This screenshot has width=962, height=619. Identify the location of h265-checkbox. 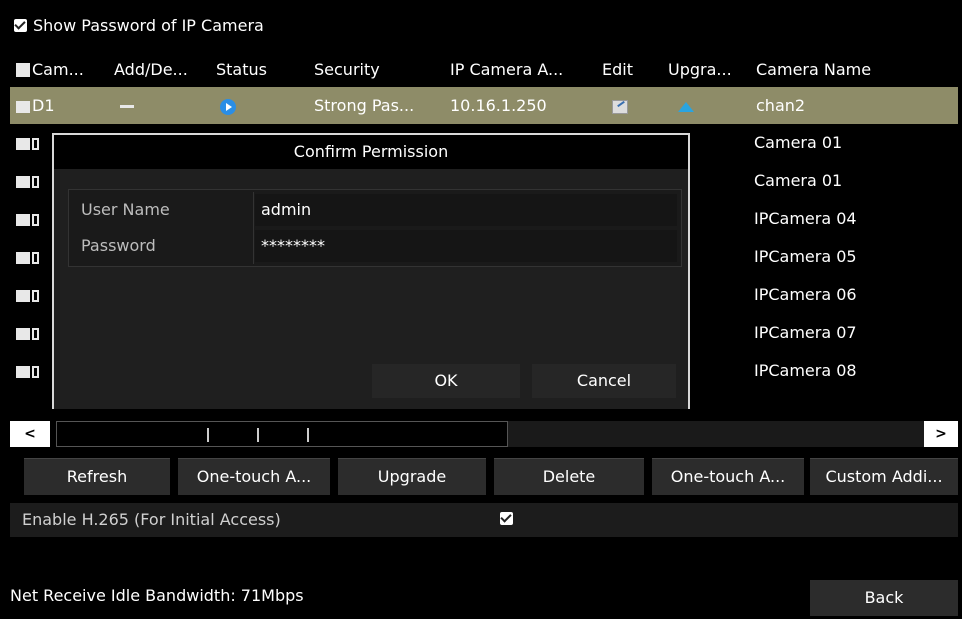
(506, 518).